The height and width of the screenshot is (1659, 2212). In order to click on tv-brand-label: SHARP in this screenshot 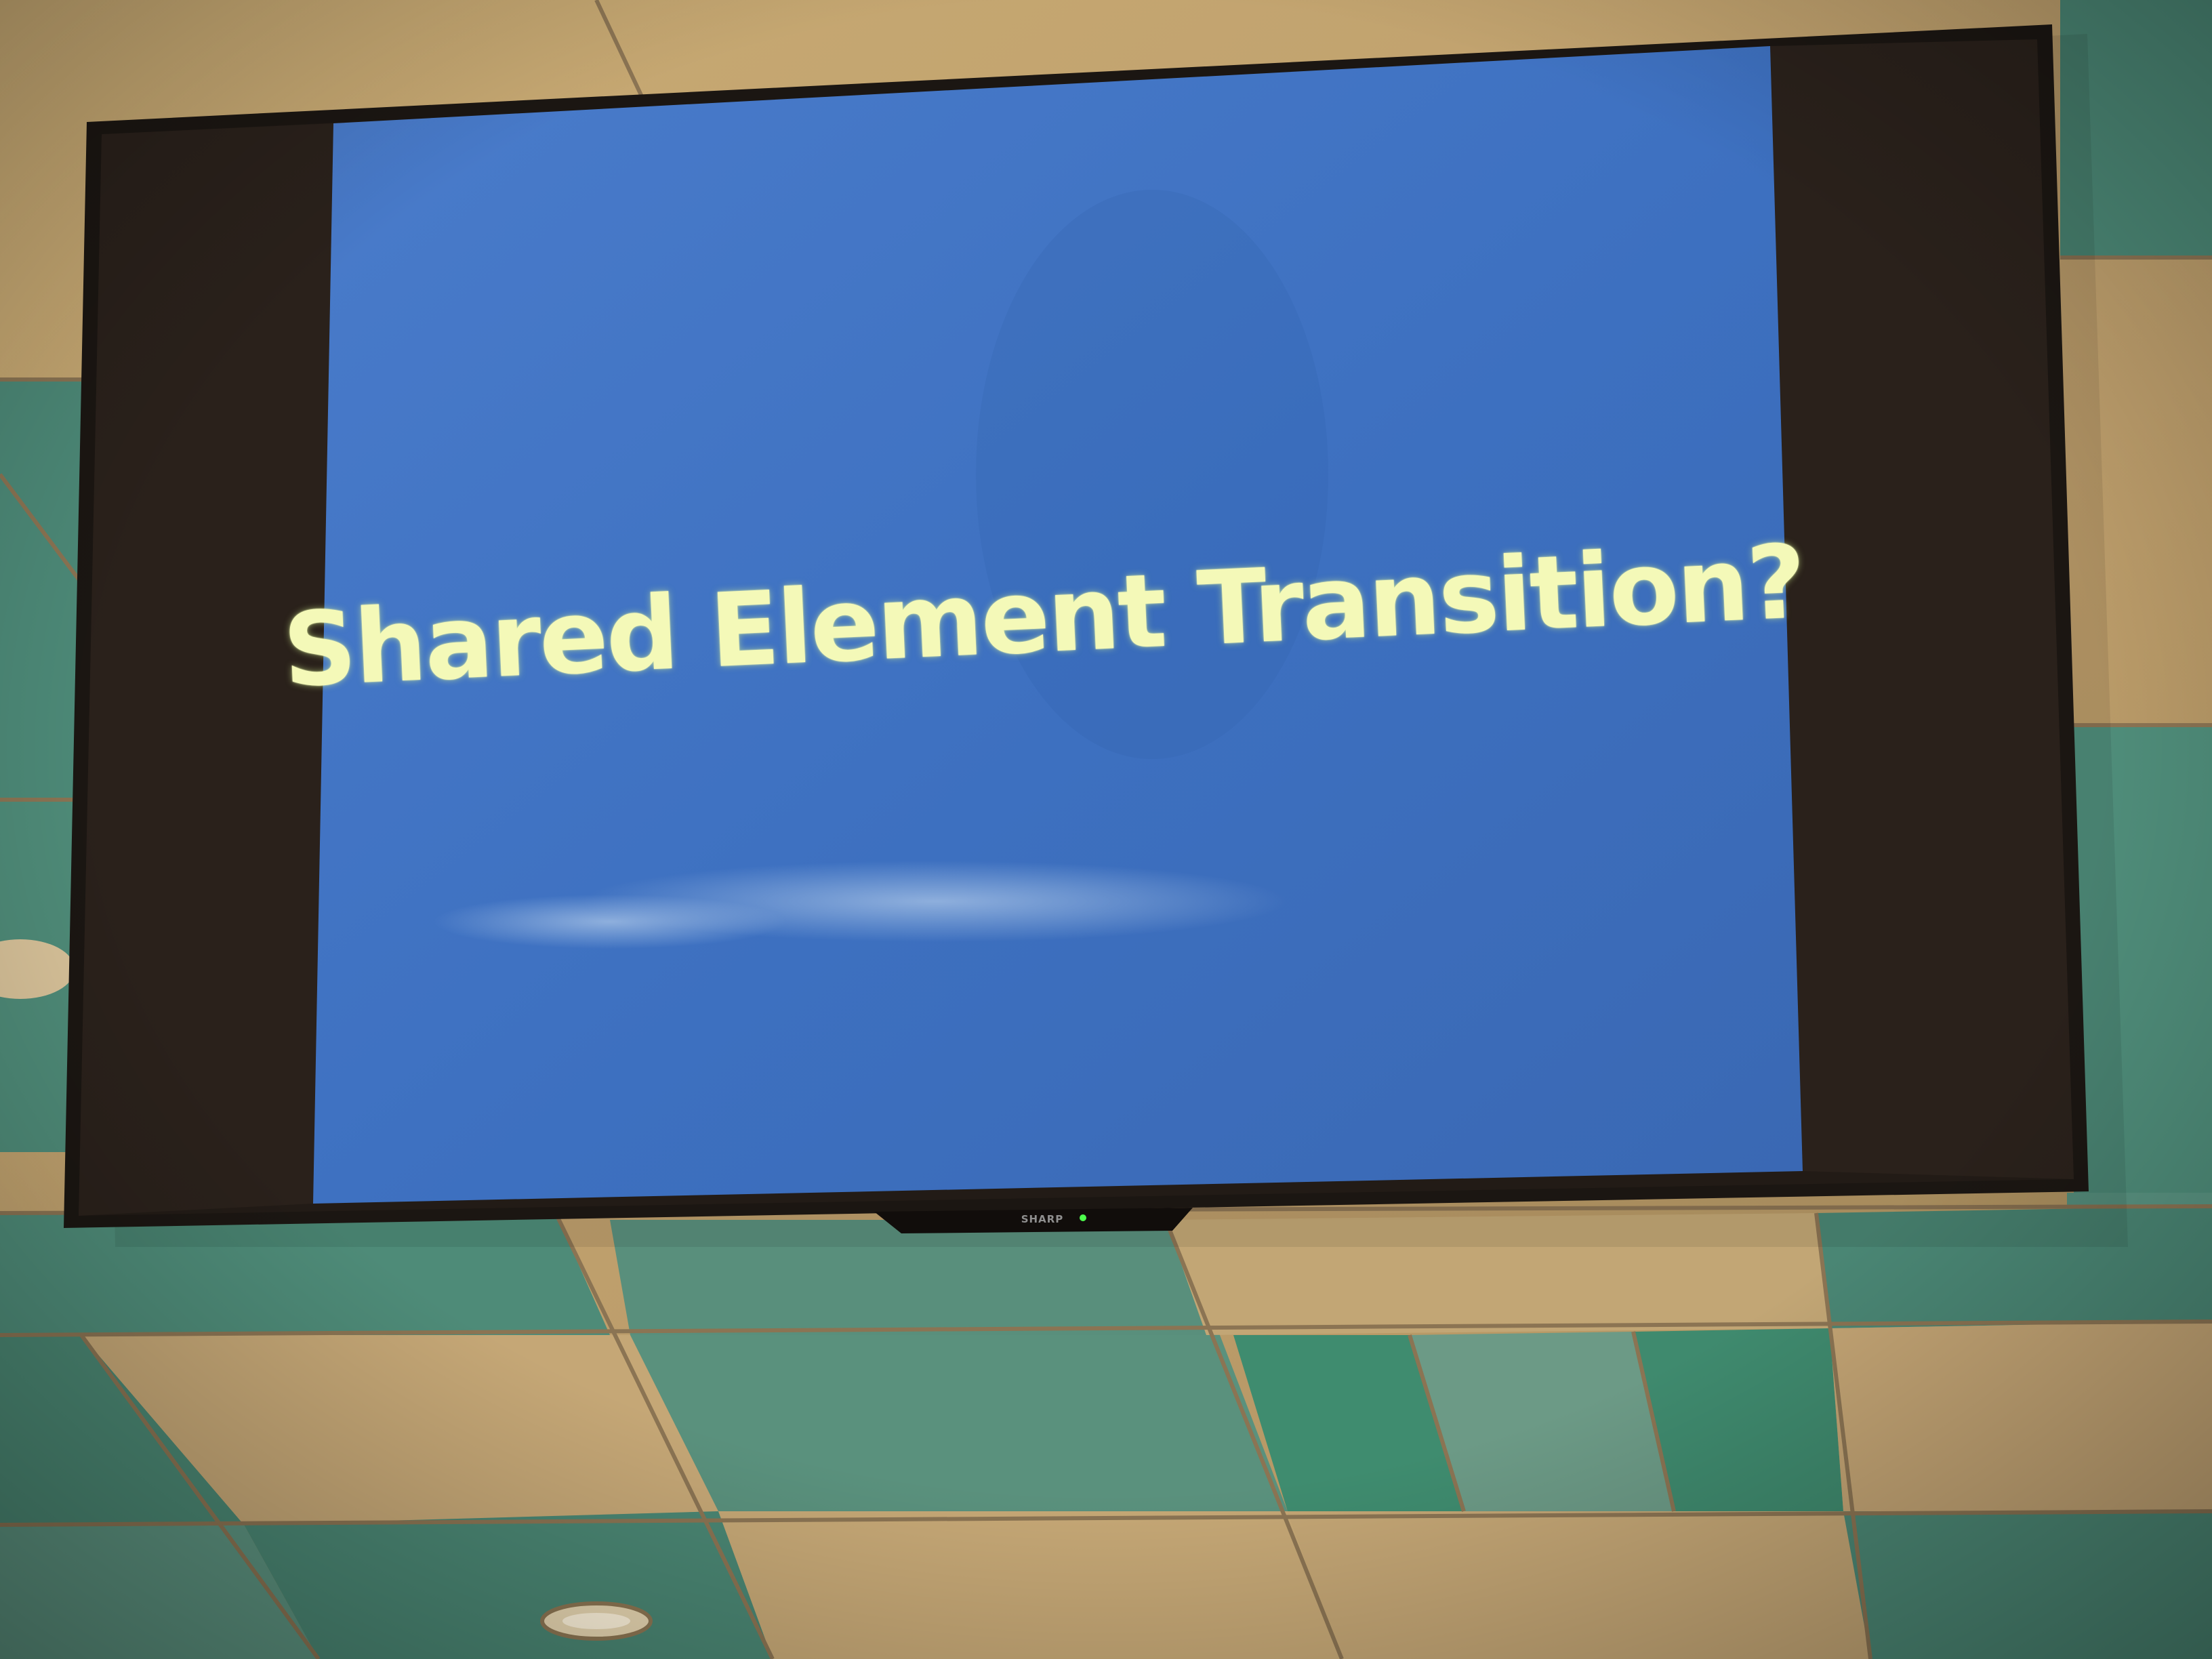, I will do `click(1042, 1219)`.